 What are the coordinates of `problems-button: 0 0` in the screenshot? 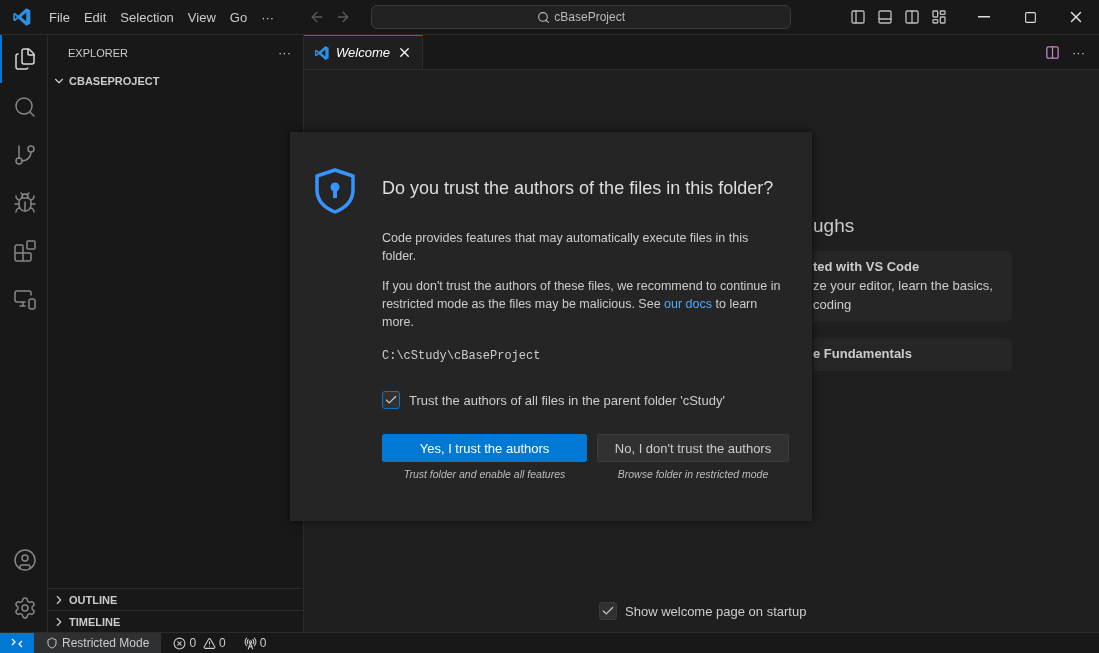 It's located at (199, 643).